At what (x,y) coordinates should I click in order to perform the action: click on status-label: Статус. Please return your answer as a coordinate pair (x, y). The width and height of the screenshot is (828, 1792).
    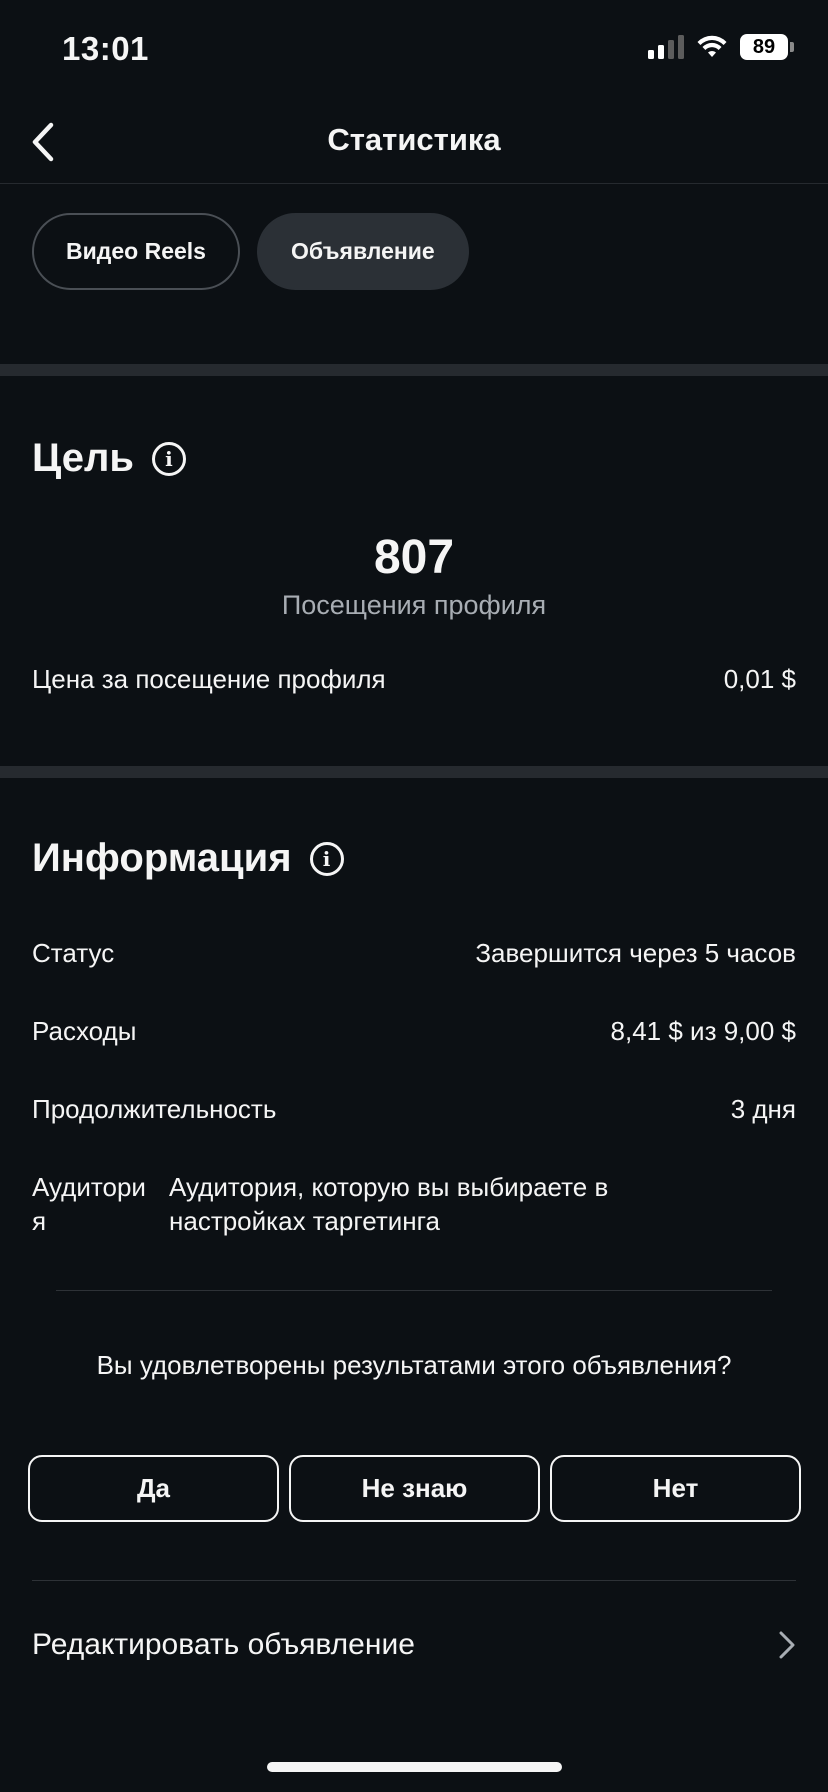
    Looking at the image, I should click on (73, 953).